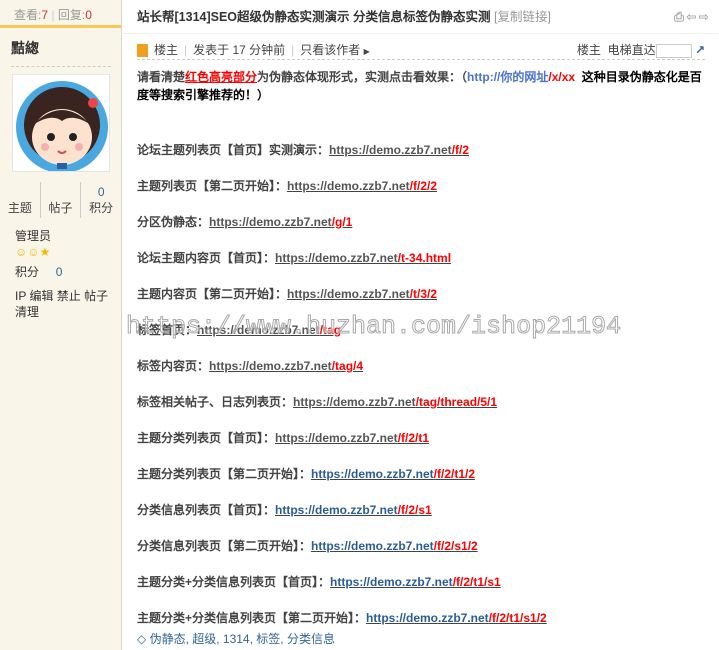 This screenshot has width=719, height=650. Describe the element at coordinates (280, 222) in the screenshot. I see `demo-link: https://demo.zzb7.net/g/1` at that location.